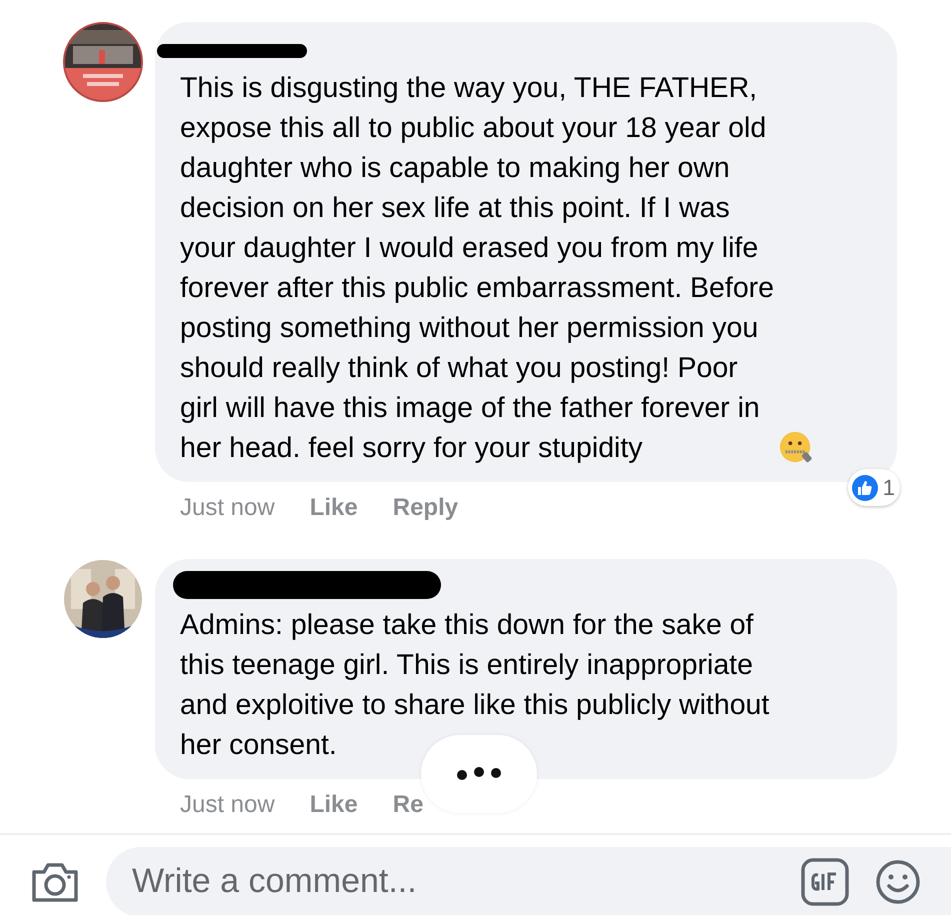  I want to click on reply-link: Reply, so click(425, 508).